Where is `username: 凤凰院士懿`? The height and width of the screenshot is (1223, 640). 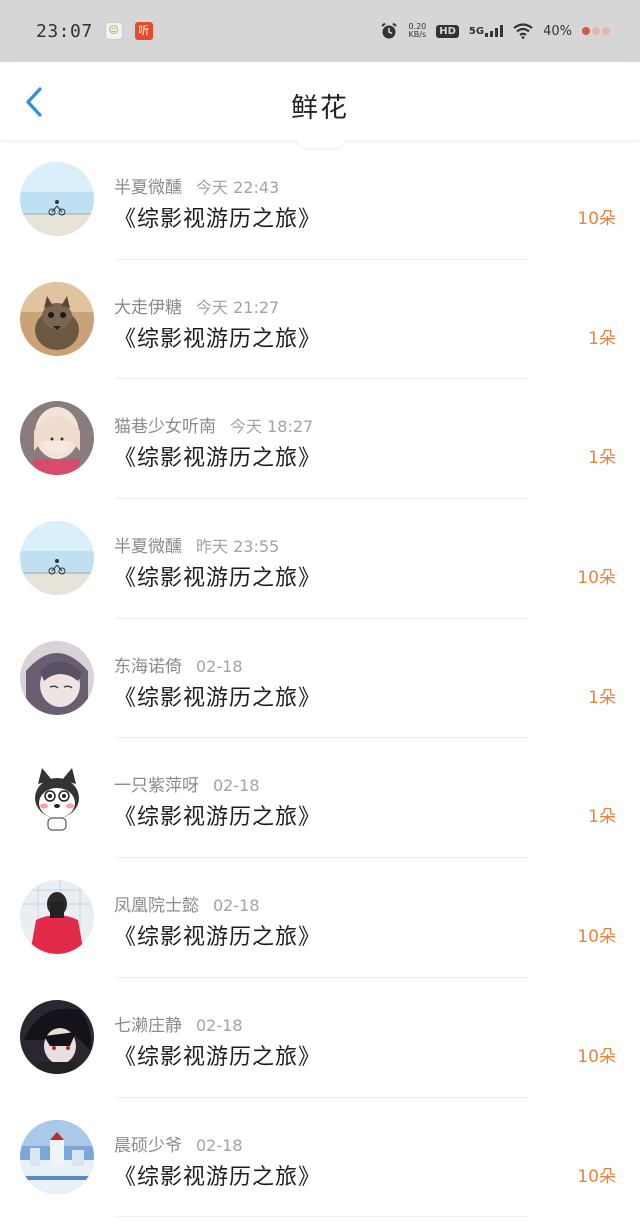 username: 凤凰院士懿 is located at coordinates (156, 906).